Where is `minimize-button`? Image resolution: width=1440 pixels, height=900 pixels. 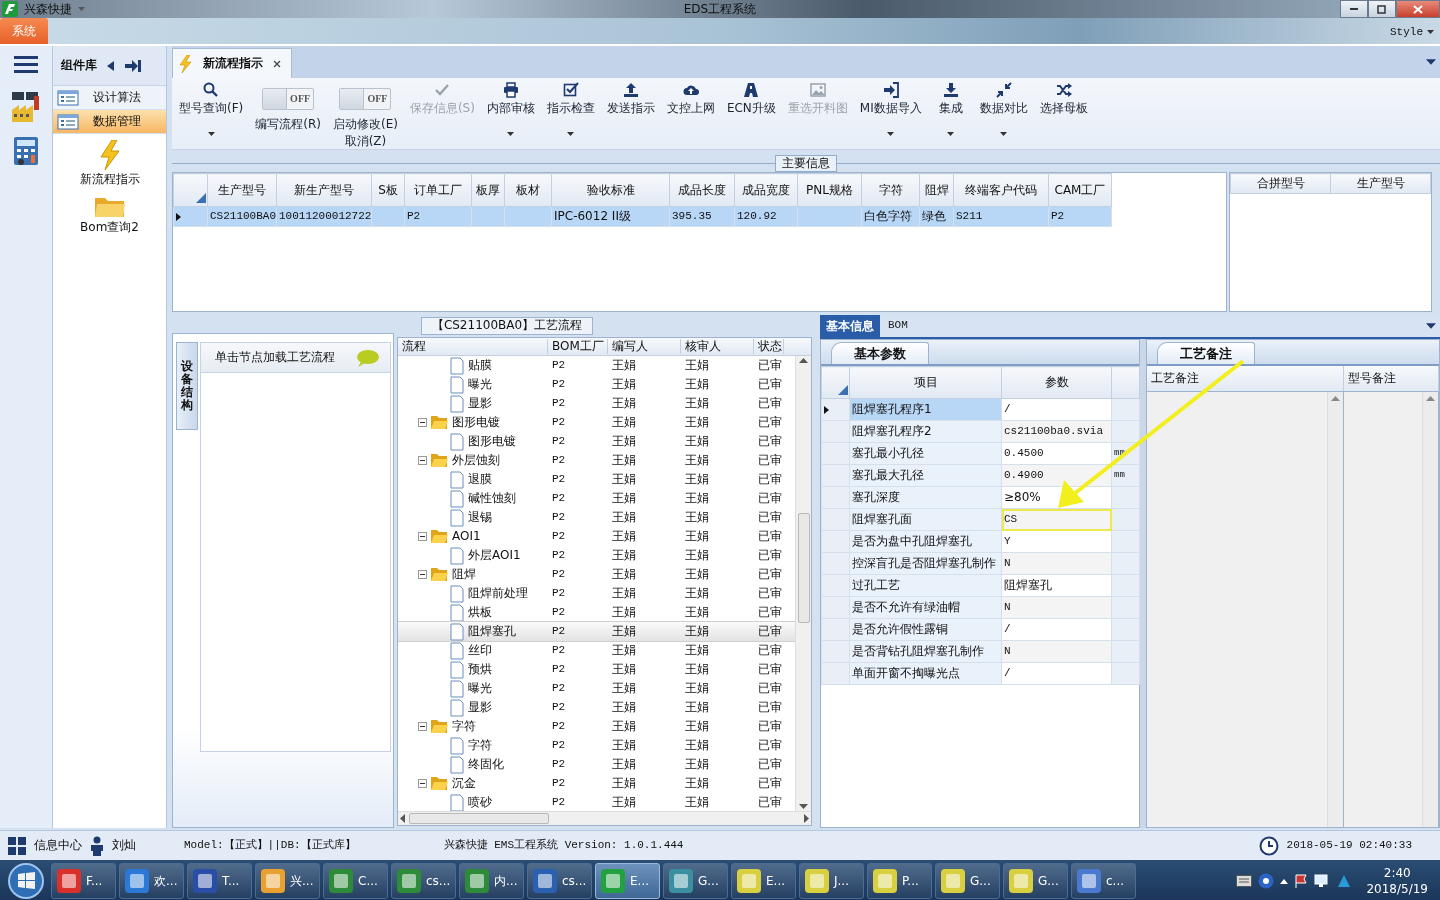
minimize-button is located at coordinates (1354, 9).